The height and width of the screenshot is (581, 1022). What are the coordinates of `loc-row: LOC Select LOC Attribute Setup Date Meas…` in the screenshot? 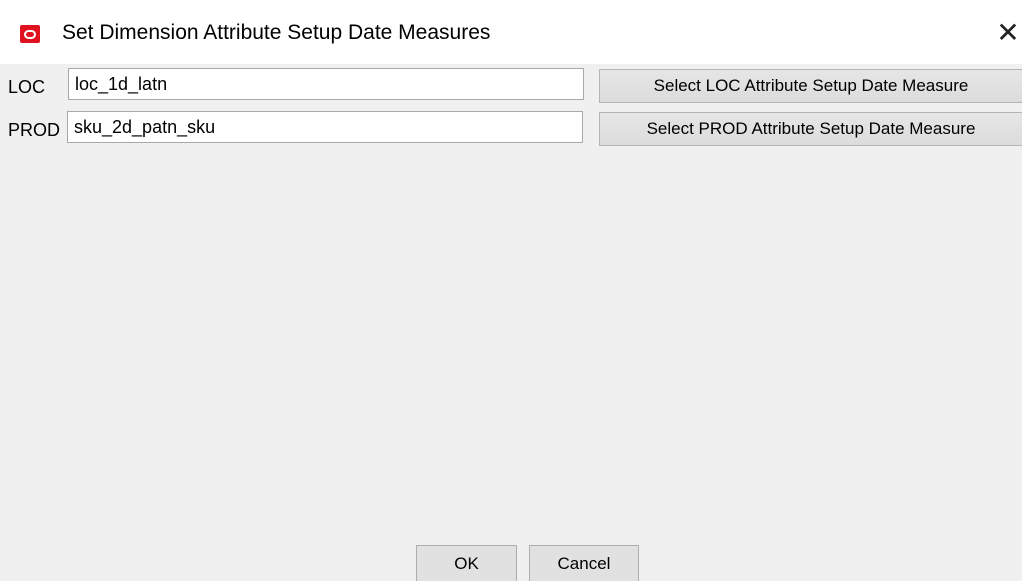 It's located at (511, 86).